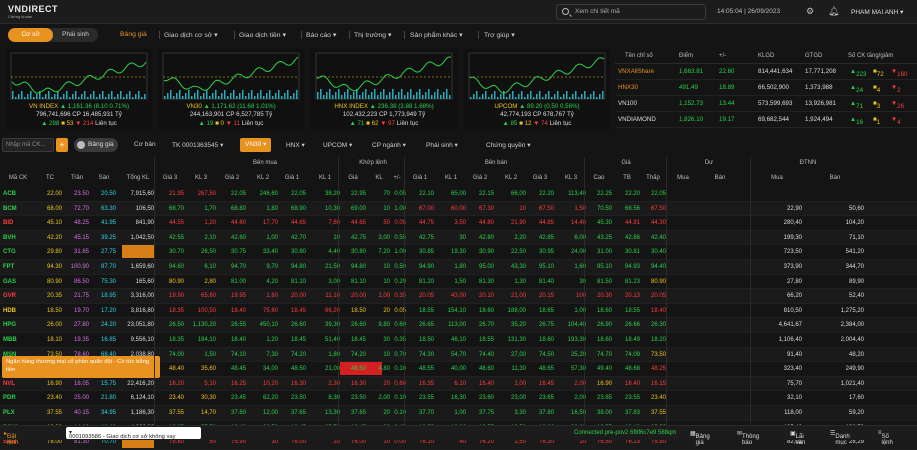  I want to click on symbol-cell: HPG, so click(18, 325).